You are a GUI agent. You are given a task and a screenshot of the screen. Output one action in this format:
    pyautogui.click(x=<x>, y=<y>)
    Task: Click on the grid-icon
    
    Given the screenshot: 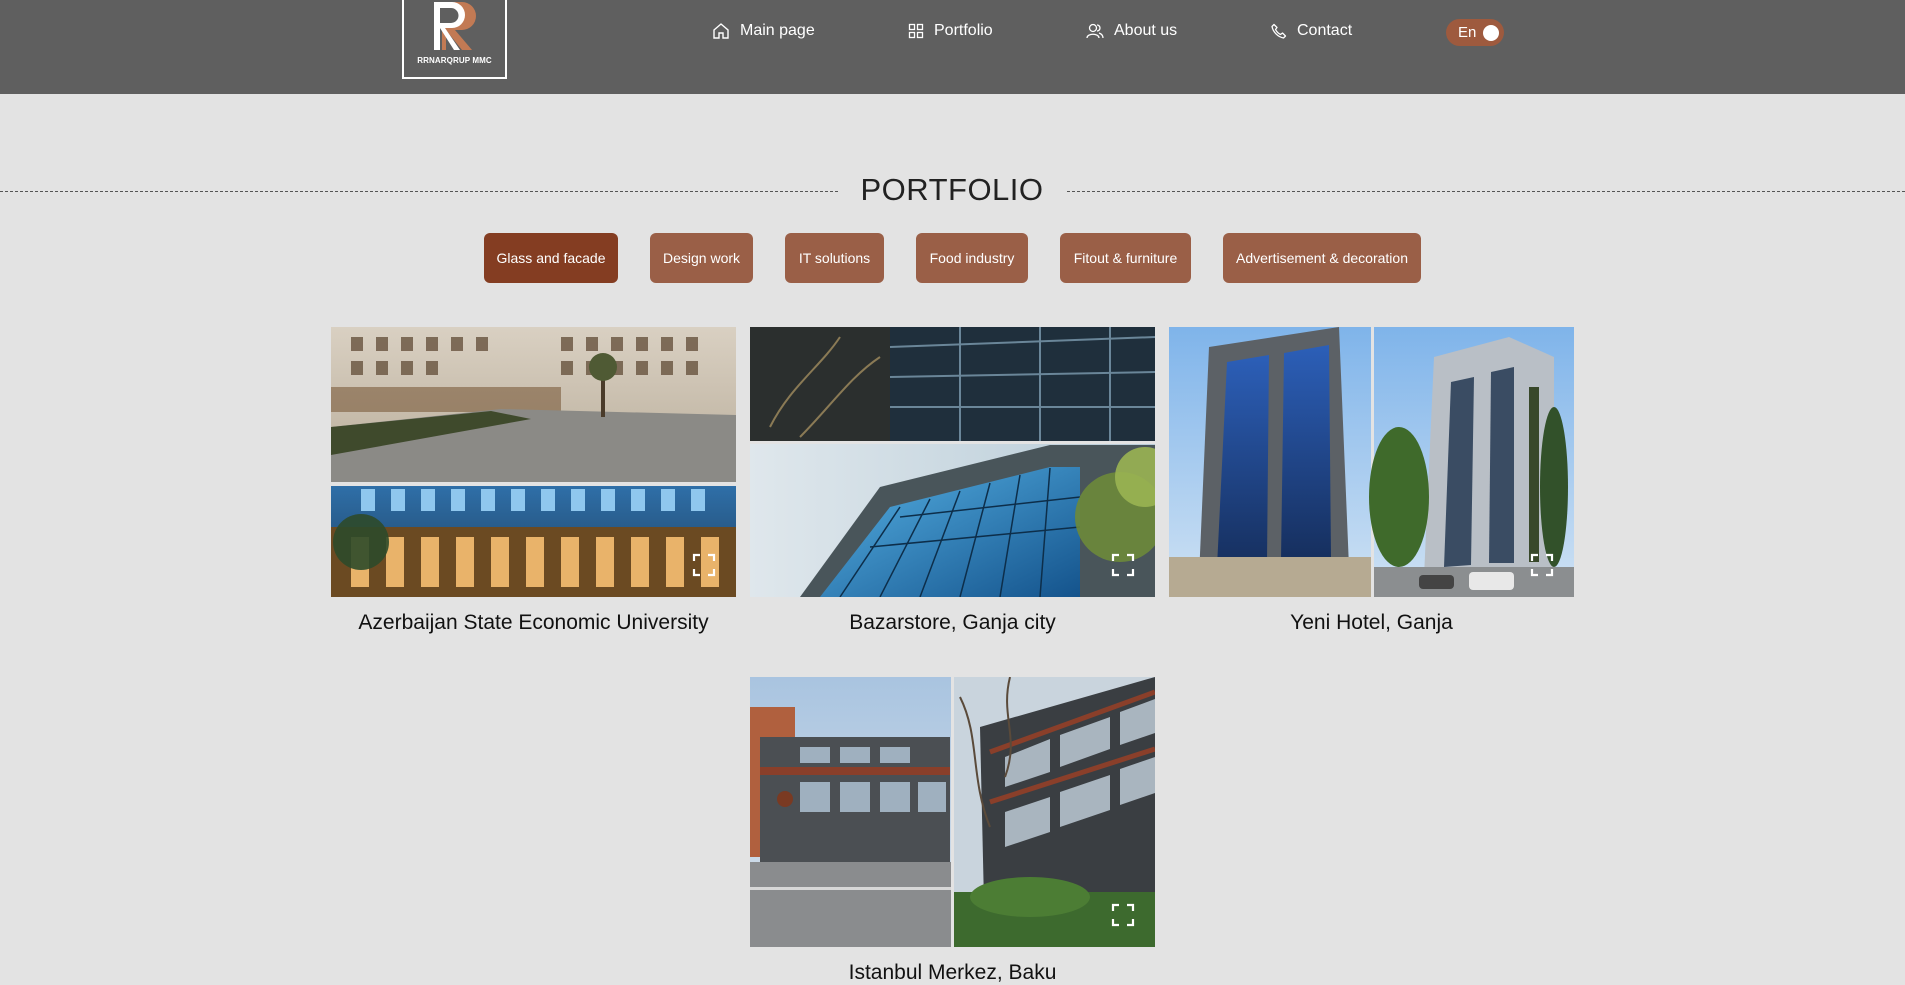 What is the action you would take?
    pyautogui.click(x=916, y=31)
    